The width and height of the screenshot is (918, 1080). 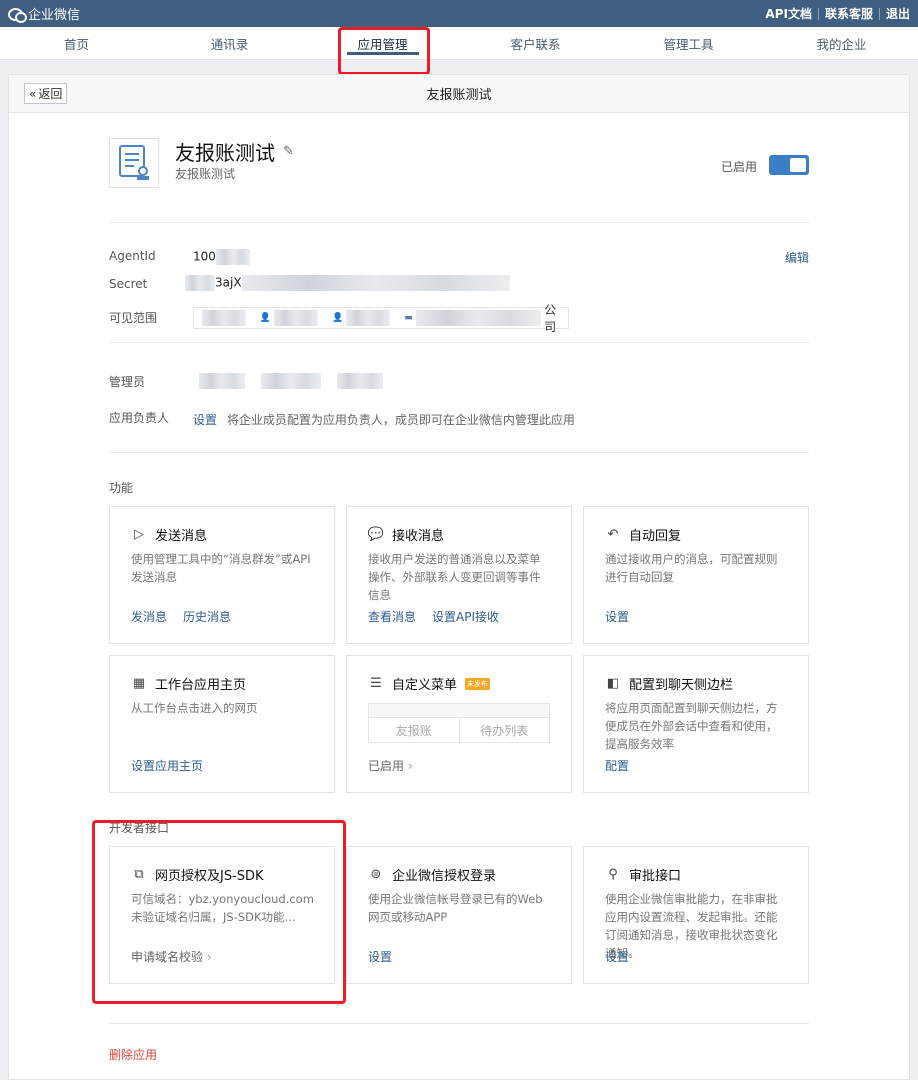 What do you see at coordinates (127, 382) in the screenshot?
I see `admin-label: 管理员` at bounding box center [127, 382].